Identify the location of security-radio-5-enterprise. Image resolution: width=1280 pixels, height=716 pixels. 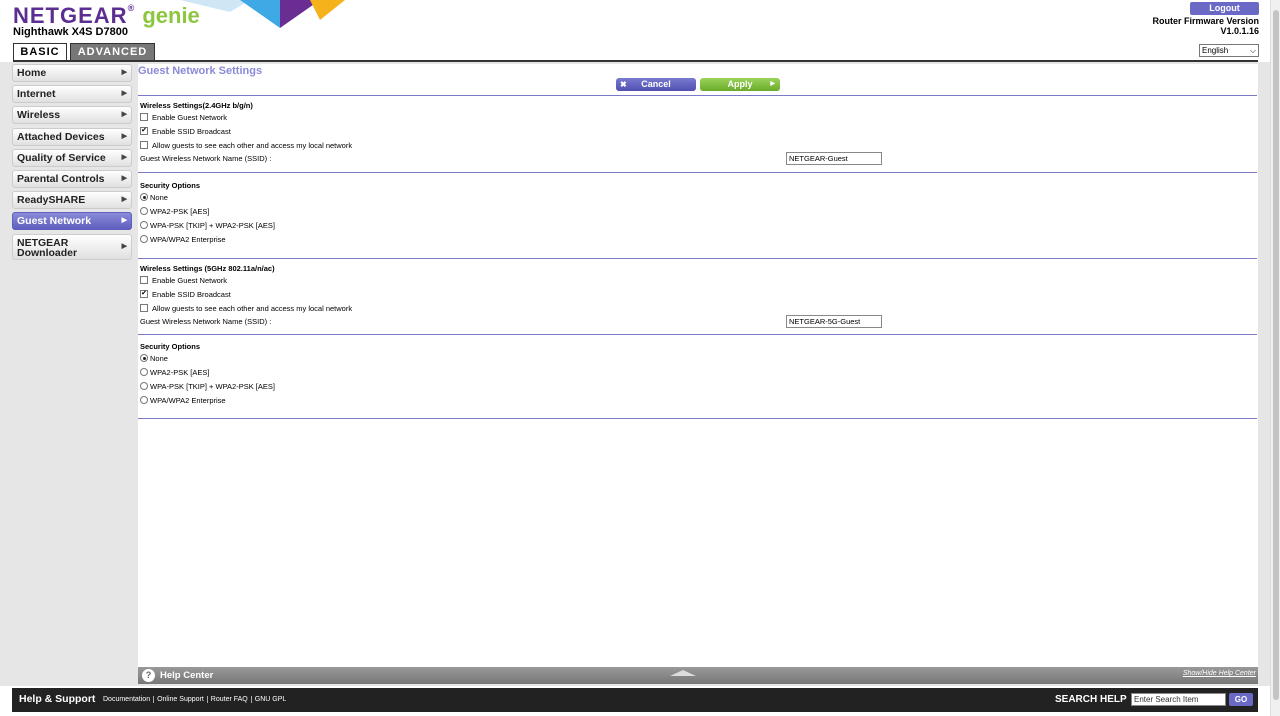
(144, 400).